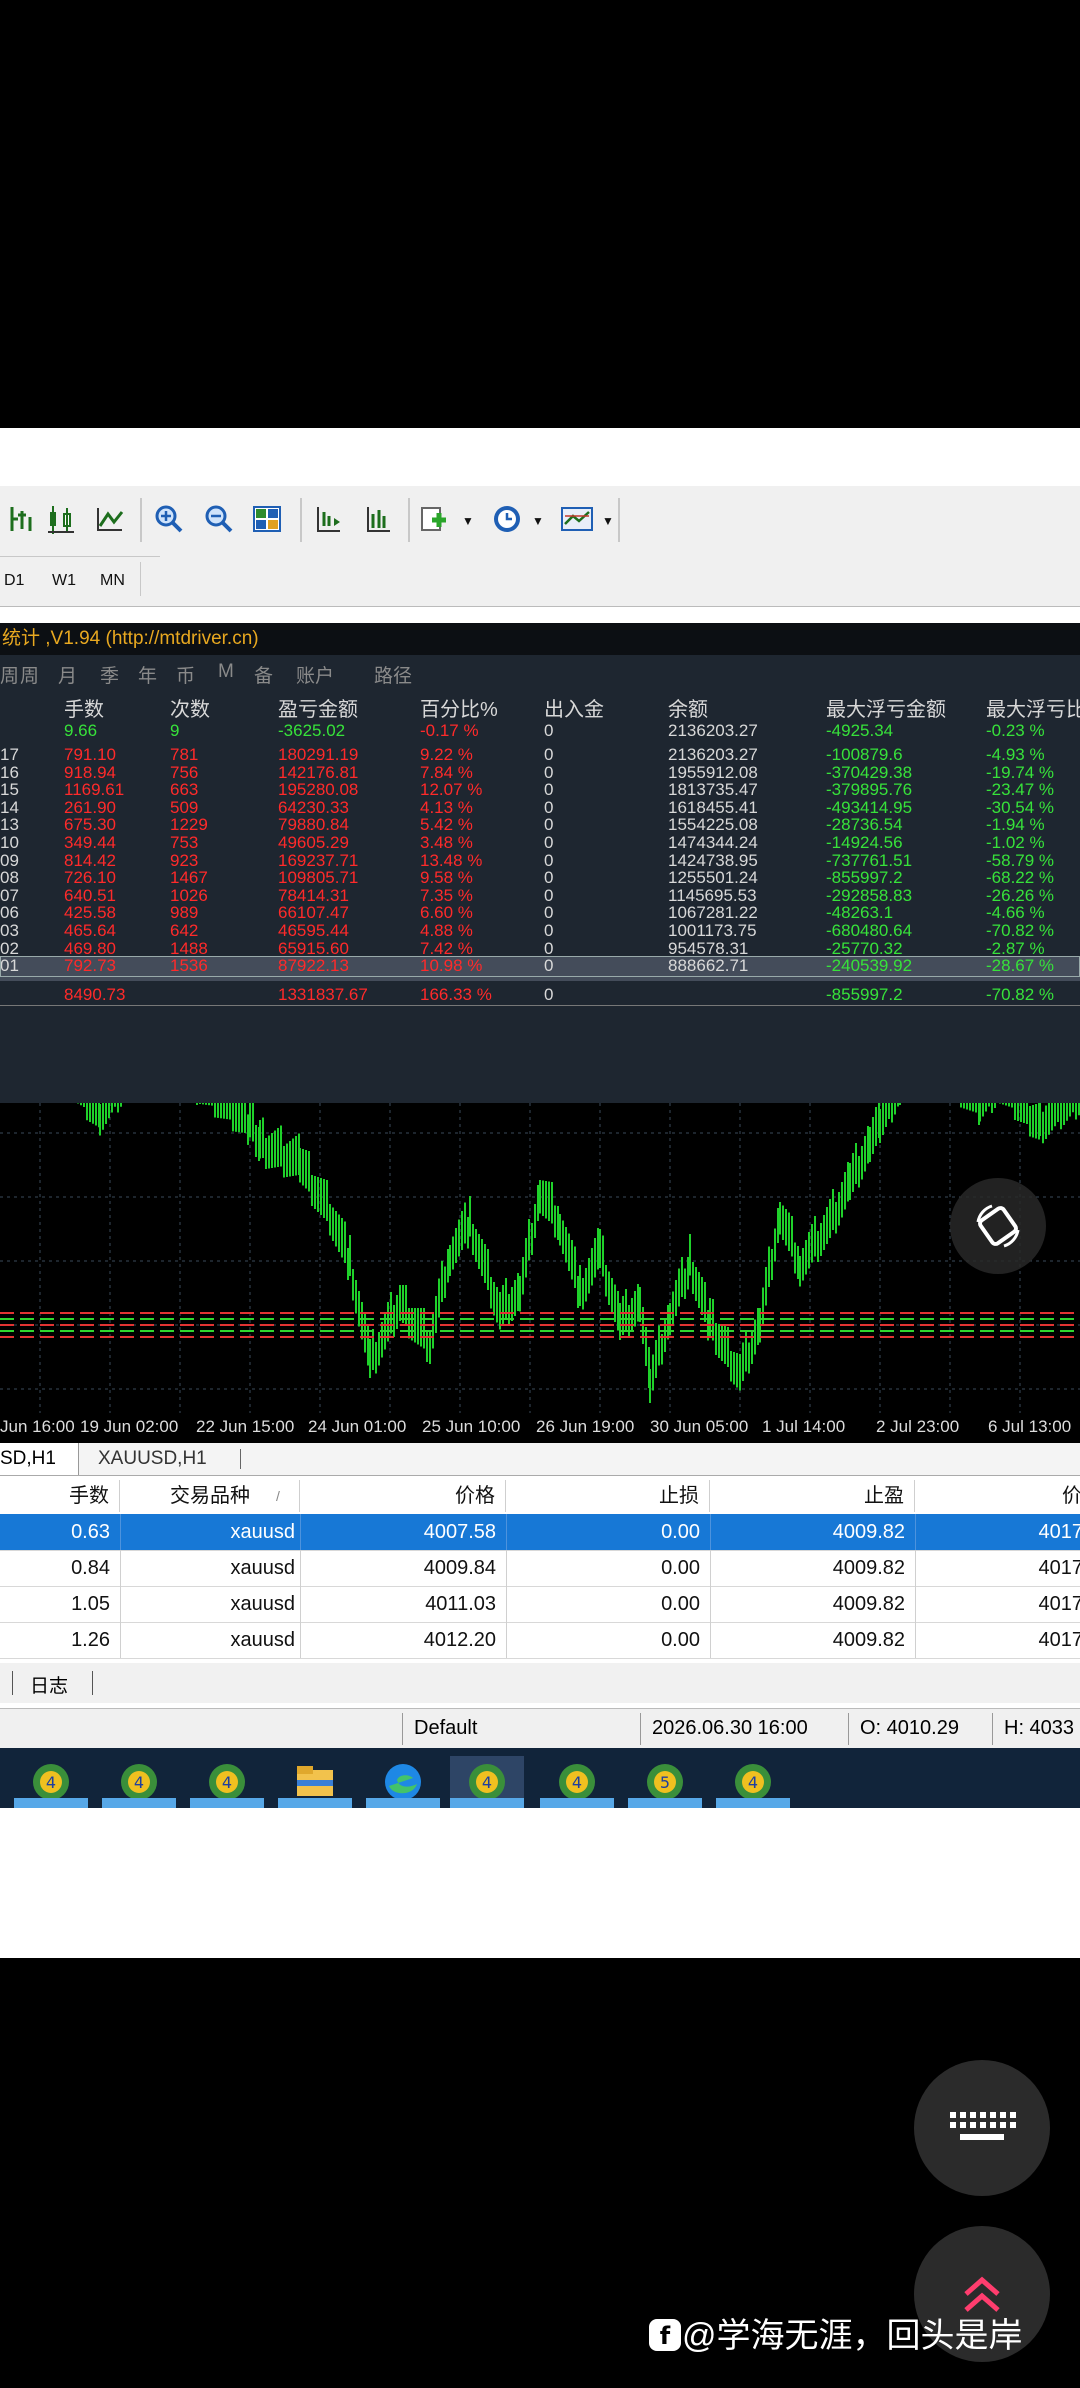 This screenshot has height=2388, width=1080. I want to click on period-w1: W1, so click(64, 581).